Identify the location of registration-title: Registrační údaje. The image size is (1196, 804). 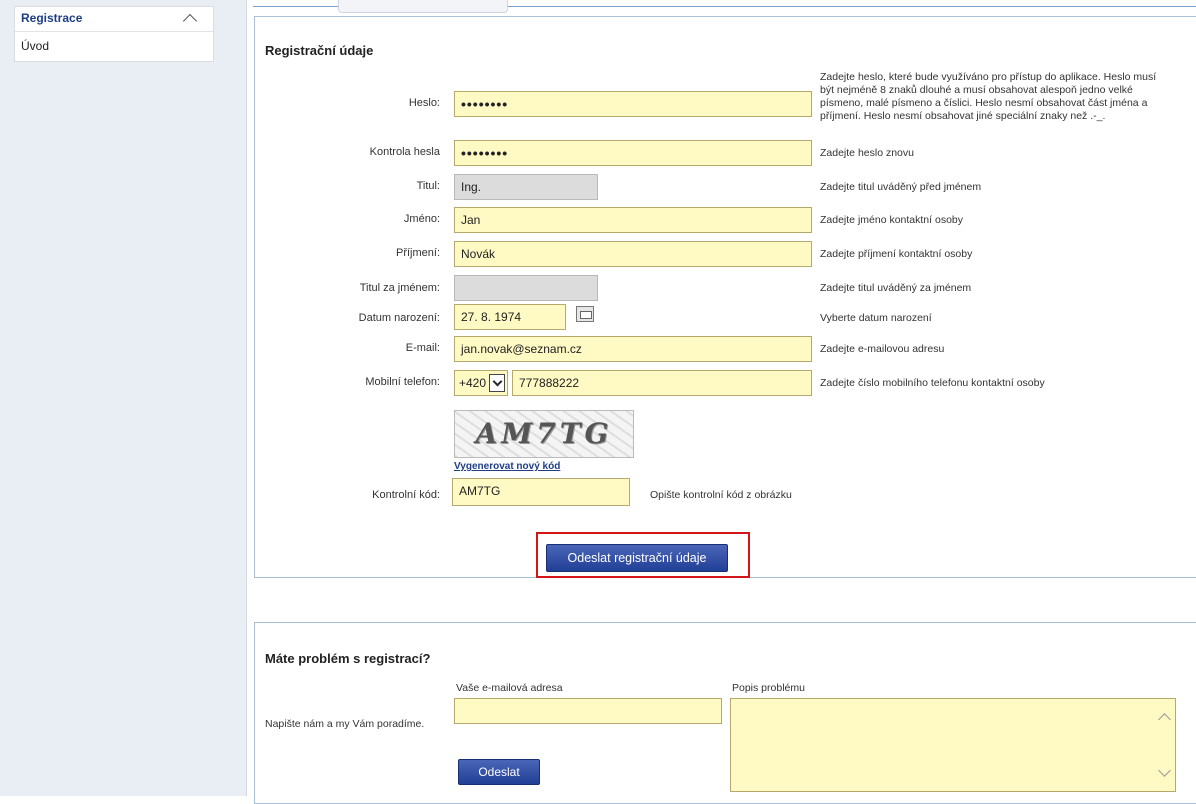
(319, 50).